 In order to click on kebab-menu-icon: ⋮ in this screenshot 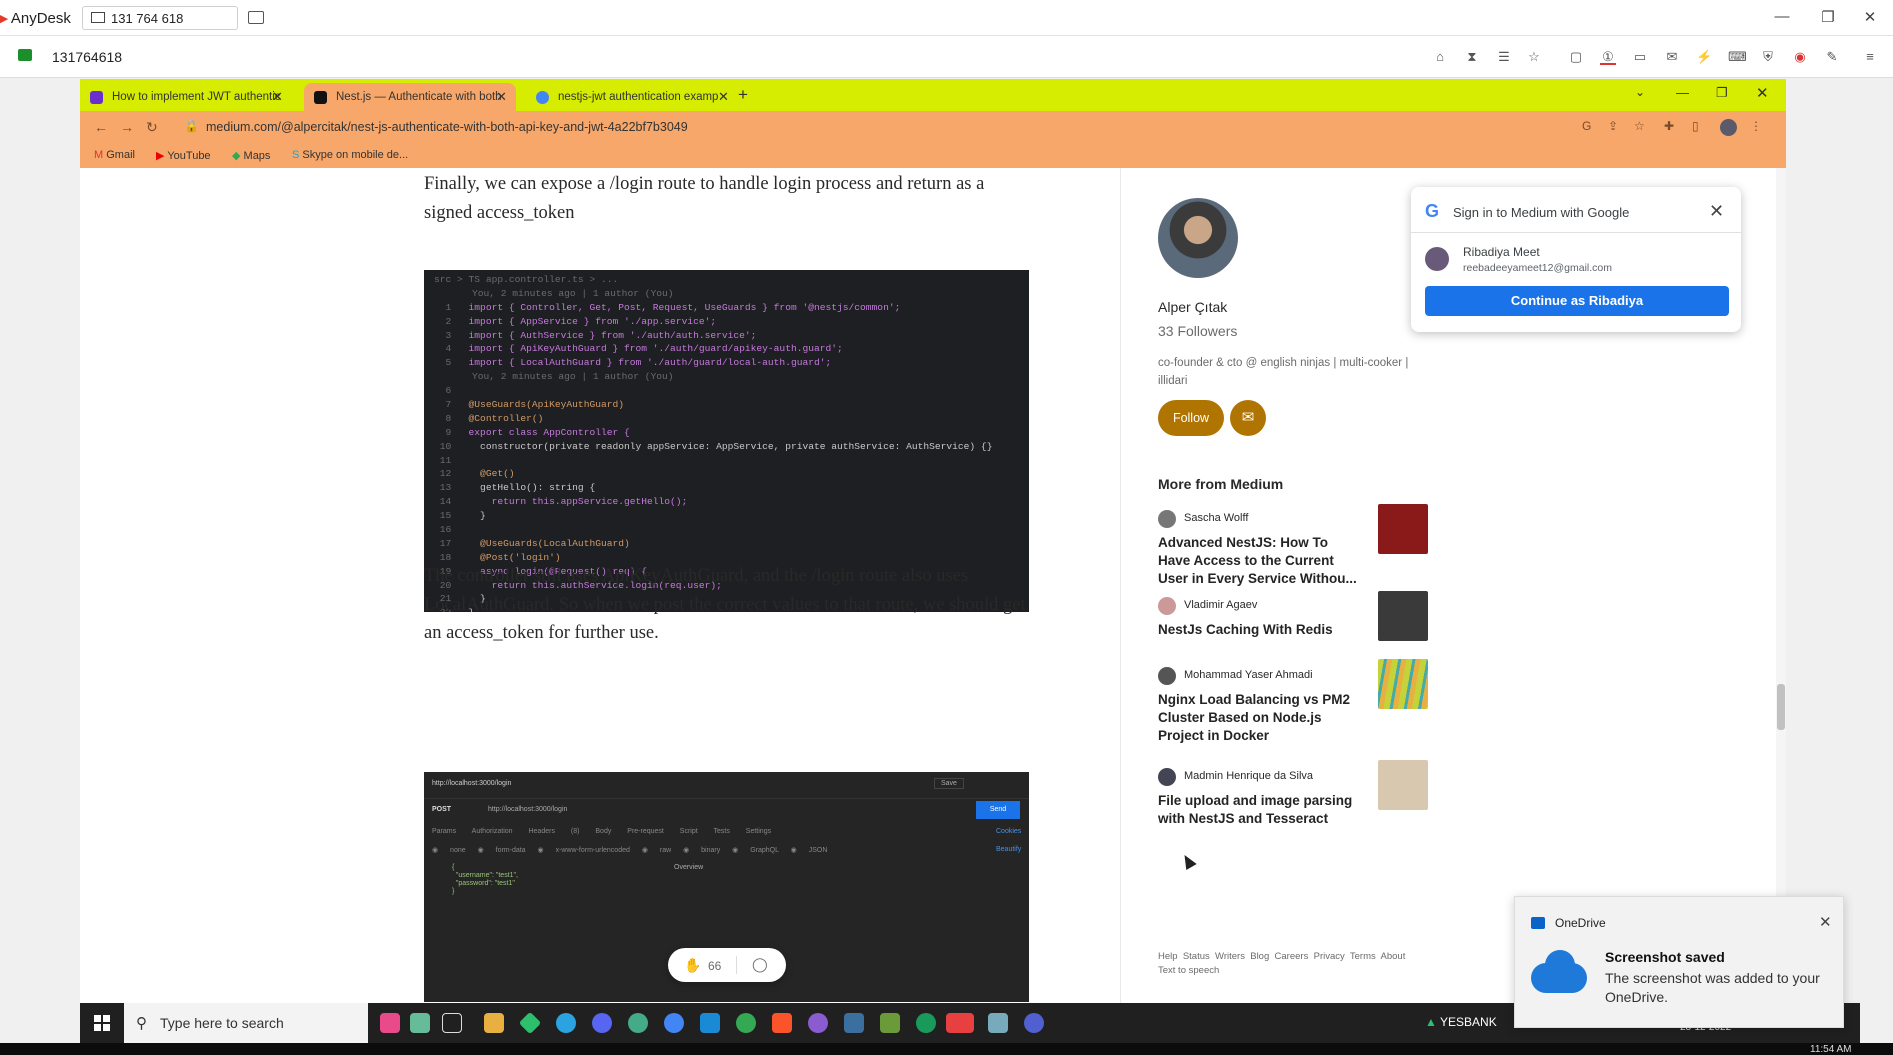, I will do `click(1756, 126)`.